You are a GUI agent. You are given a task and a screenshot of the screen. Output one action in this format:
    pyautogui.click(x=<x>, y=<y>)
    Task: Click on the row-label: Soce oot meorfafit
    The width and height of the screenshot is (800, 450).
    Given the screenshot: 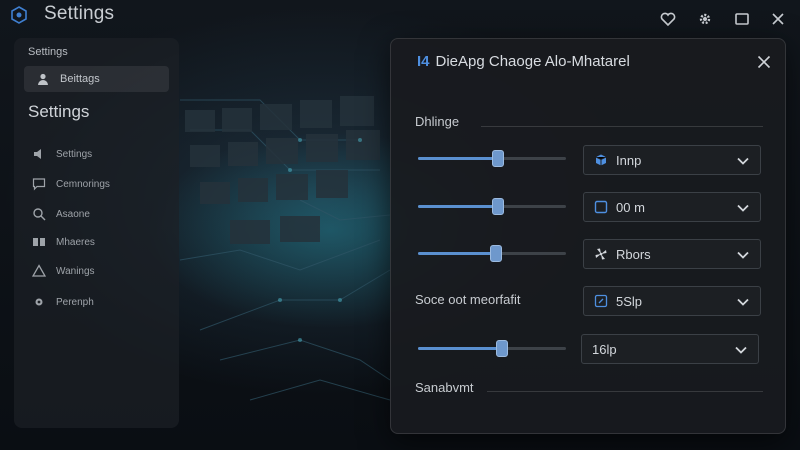 What is the action you would take?
    pyautogui.click(x=468, y=299)
    